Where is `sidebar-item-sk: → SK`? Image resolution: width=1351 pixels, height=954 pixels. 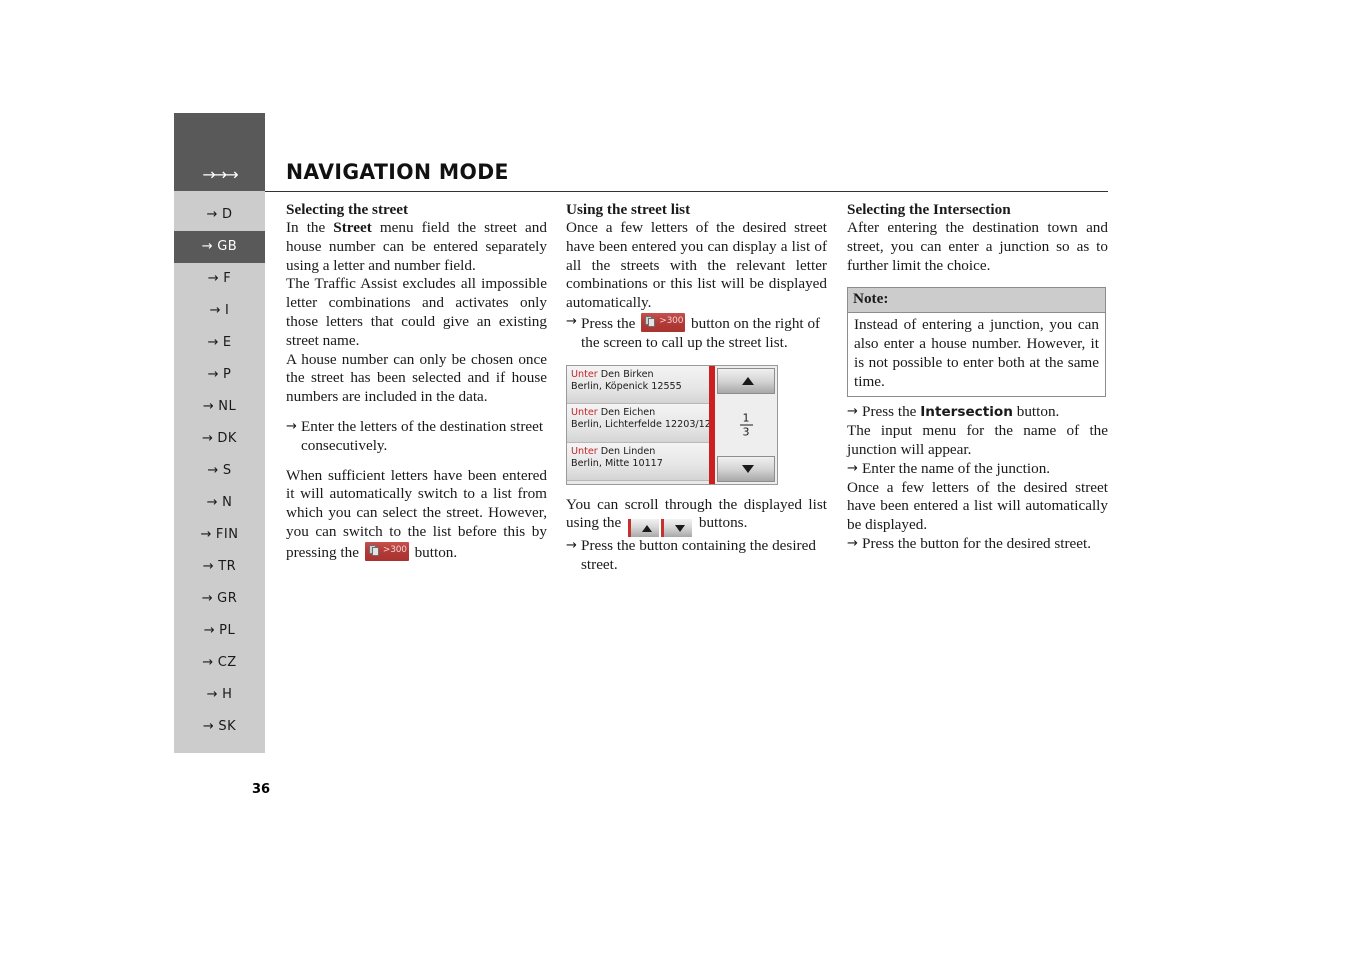
sidebar-item-sk: → SK is located at coordinates (219, 727).